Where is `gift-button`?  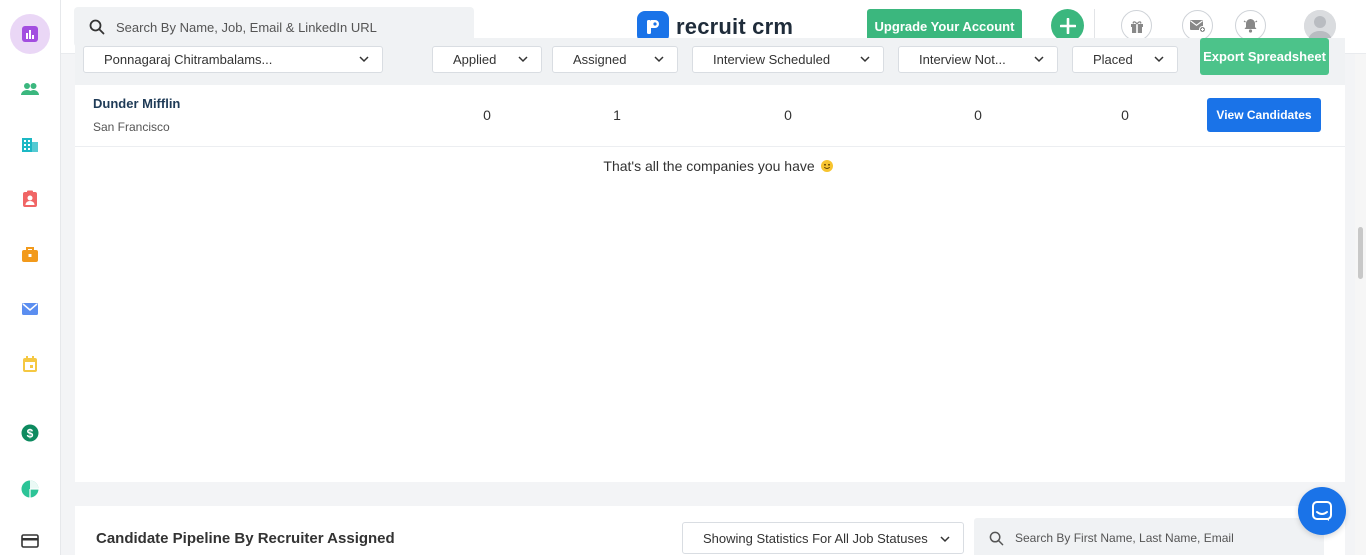 gift-button is located at coordinates (1136, 25).